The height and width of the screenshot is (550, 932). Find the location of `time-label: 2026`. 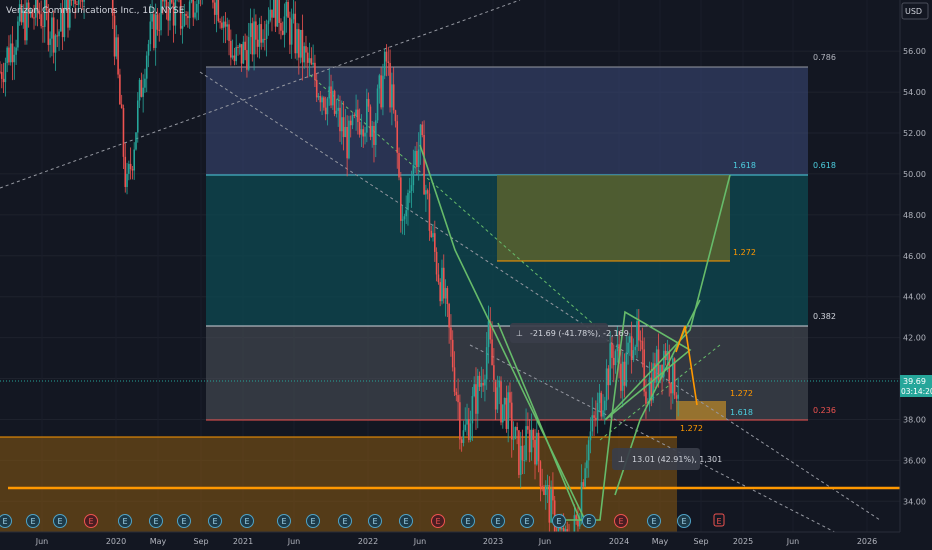

time-label: 2026 is located at coordinates (867, 541).